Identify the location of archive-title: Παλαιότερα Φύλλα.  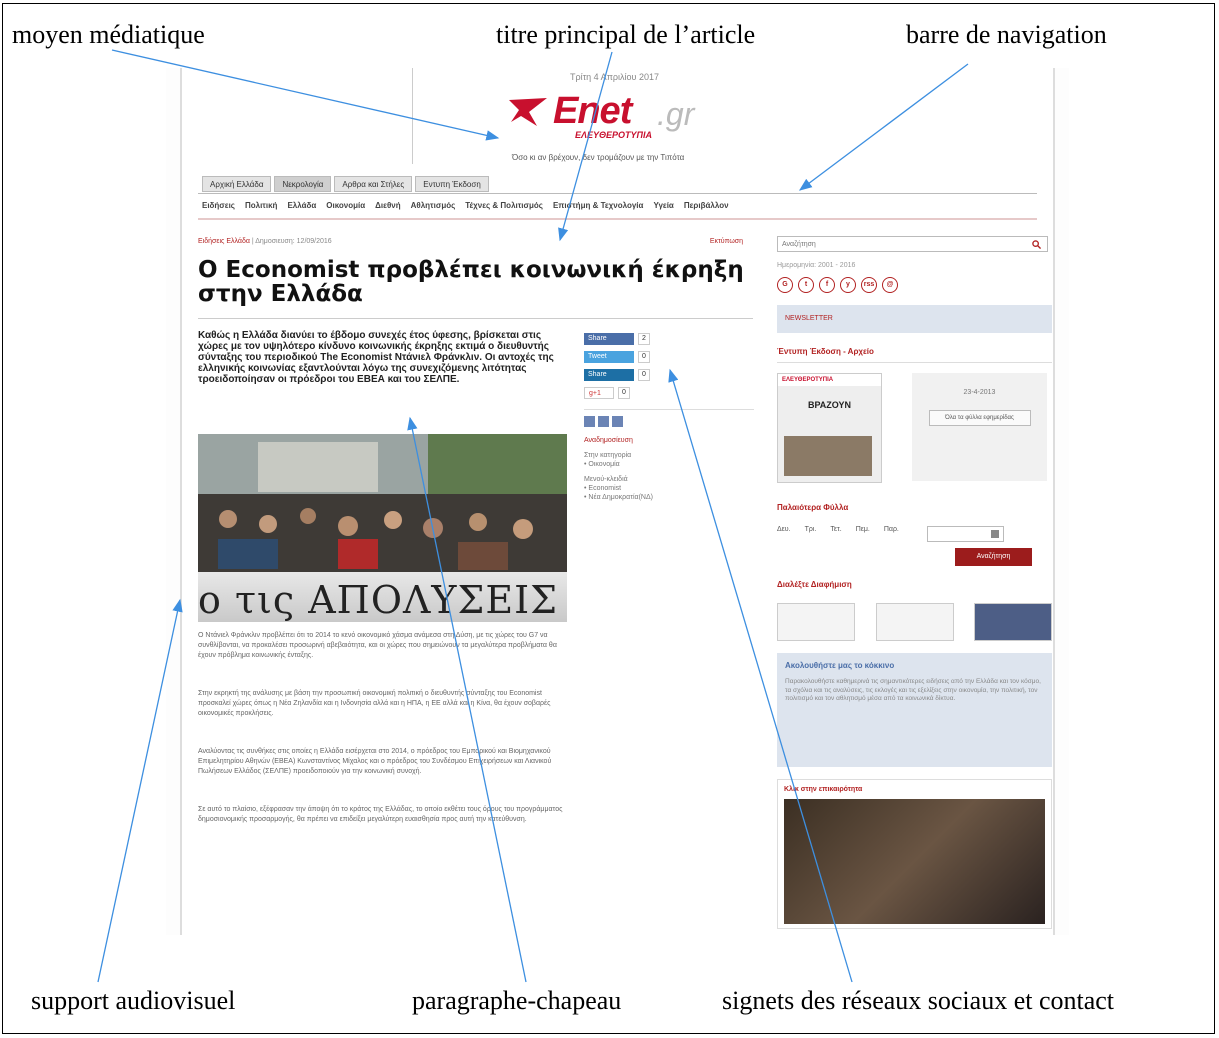
(813, 507).